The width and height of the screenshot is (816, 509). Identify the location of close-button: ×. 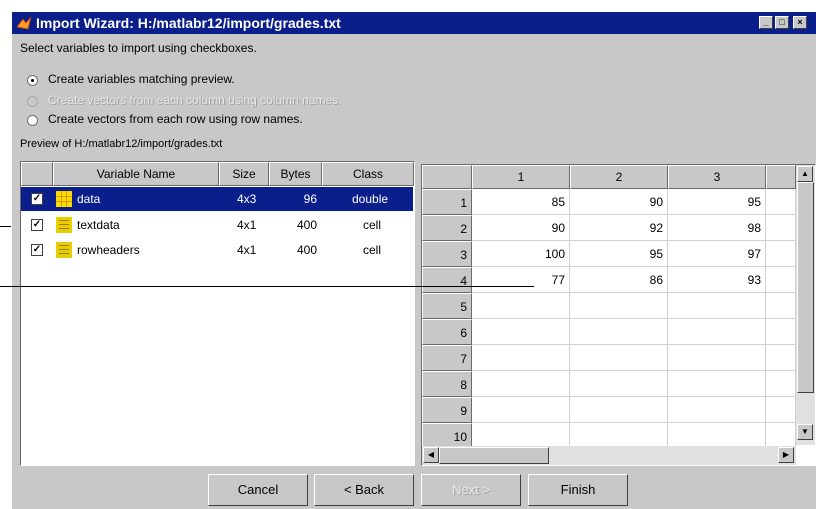
(800, 22).